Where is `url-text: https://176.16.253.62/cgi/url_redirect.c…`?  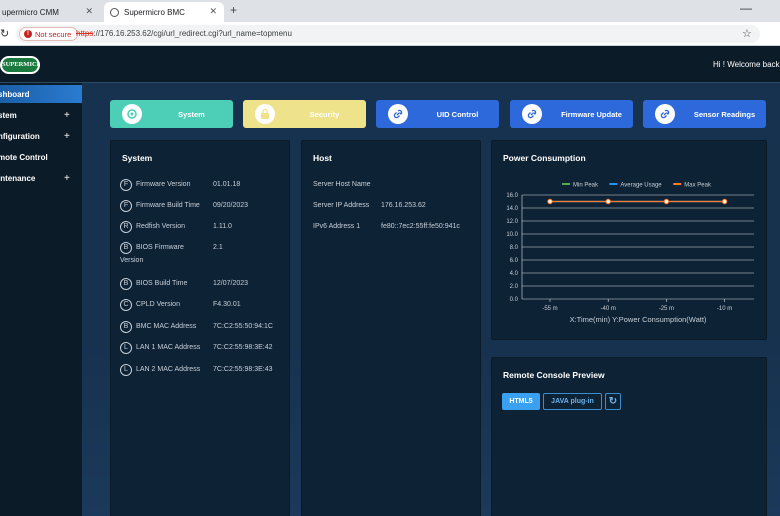 url-text: https://176.16.253.62/cgi/url_redirect.c… is located at coordinates (184, 33).